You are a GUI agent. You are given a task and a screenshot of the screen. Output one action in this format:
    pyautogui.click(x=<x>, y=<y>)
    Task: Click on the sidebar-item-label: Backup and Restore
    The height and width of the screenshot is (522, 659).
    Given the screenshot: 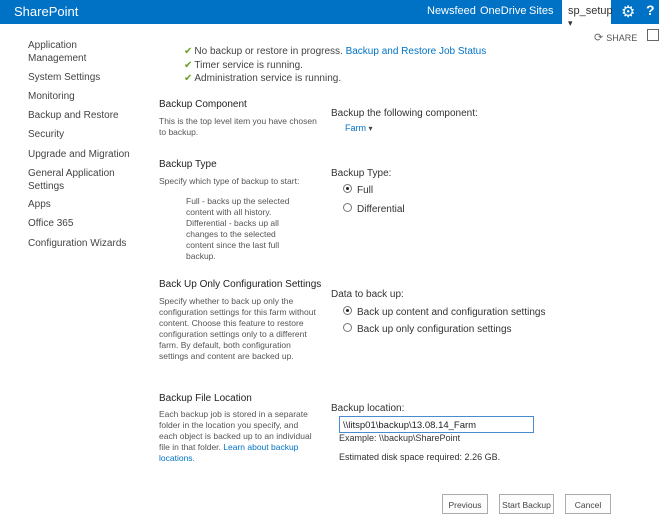 What is the action you would take?
    pyautogui.click(x=73, y=115)
    